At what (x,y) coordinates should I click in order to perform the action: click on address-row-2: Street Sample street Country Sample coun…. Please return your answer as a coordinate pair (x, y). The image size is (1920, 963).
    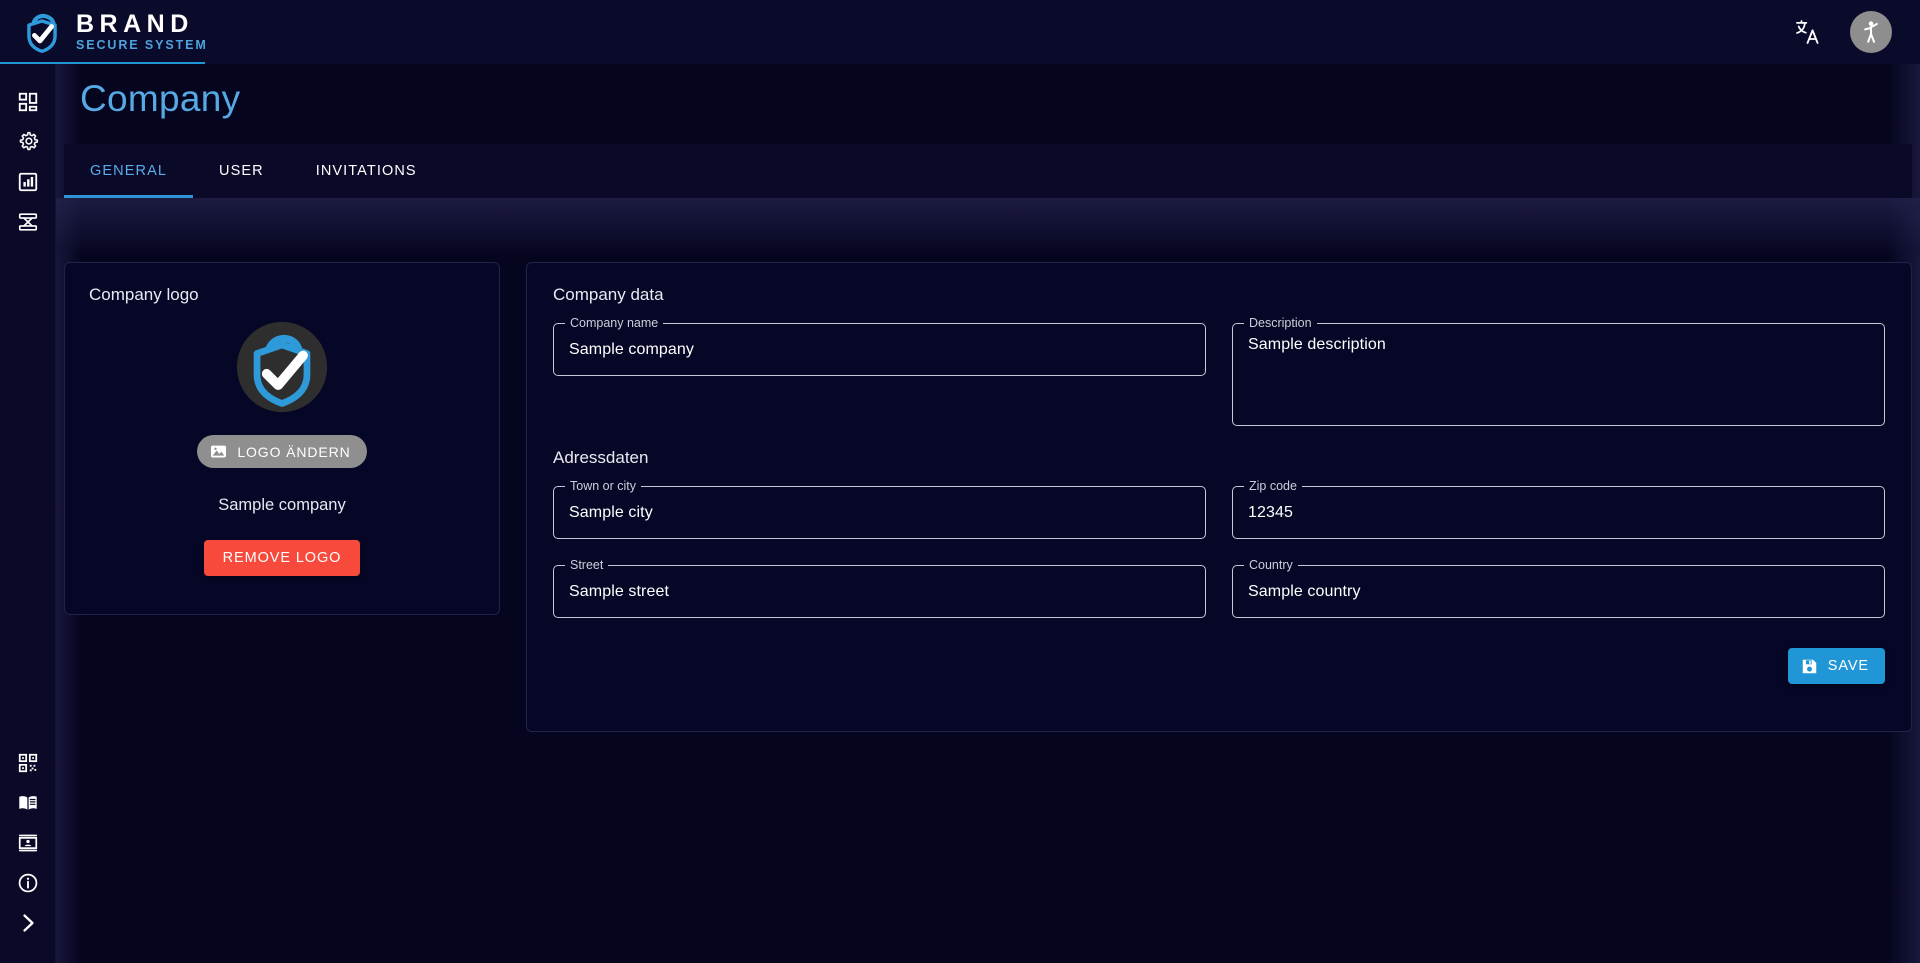
    Looking at the image, I should click on (1219, 588).